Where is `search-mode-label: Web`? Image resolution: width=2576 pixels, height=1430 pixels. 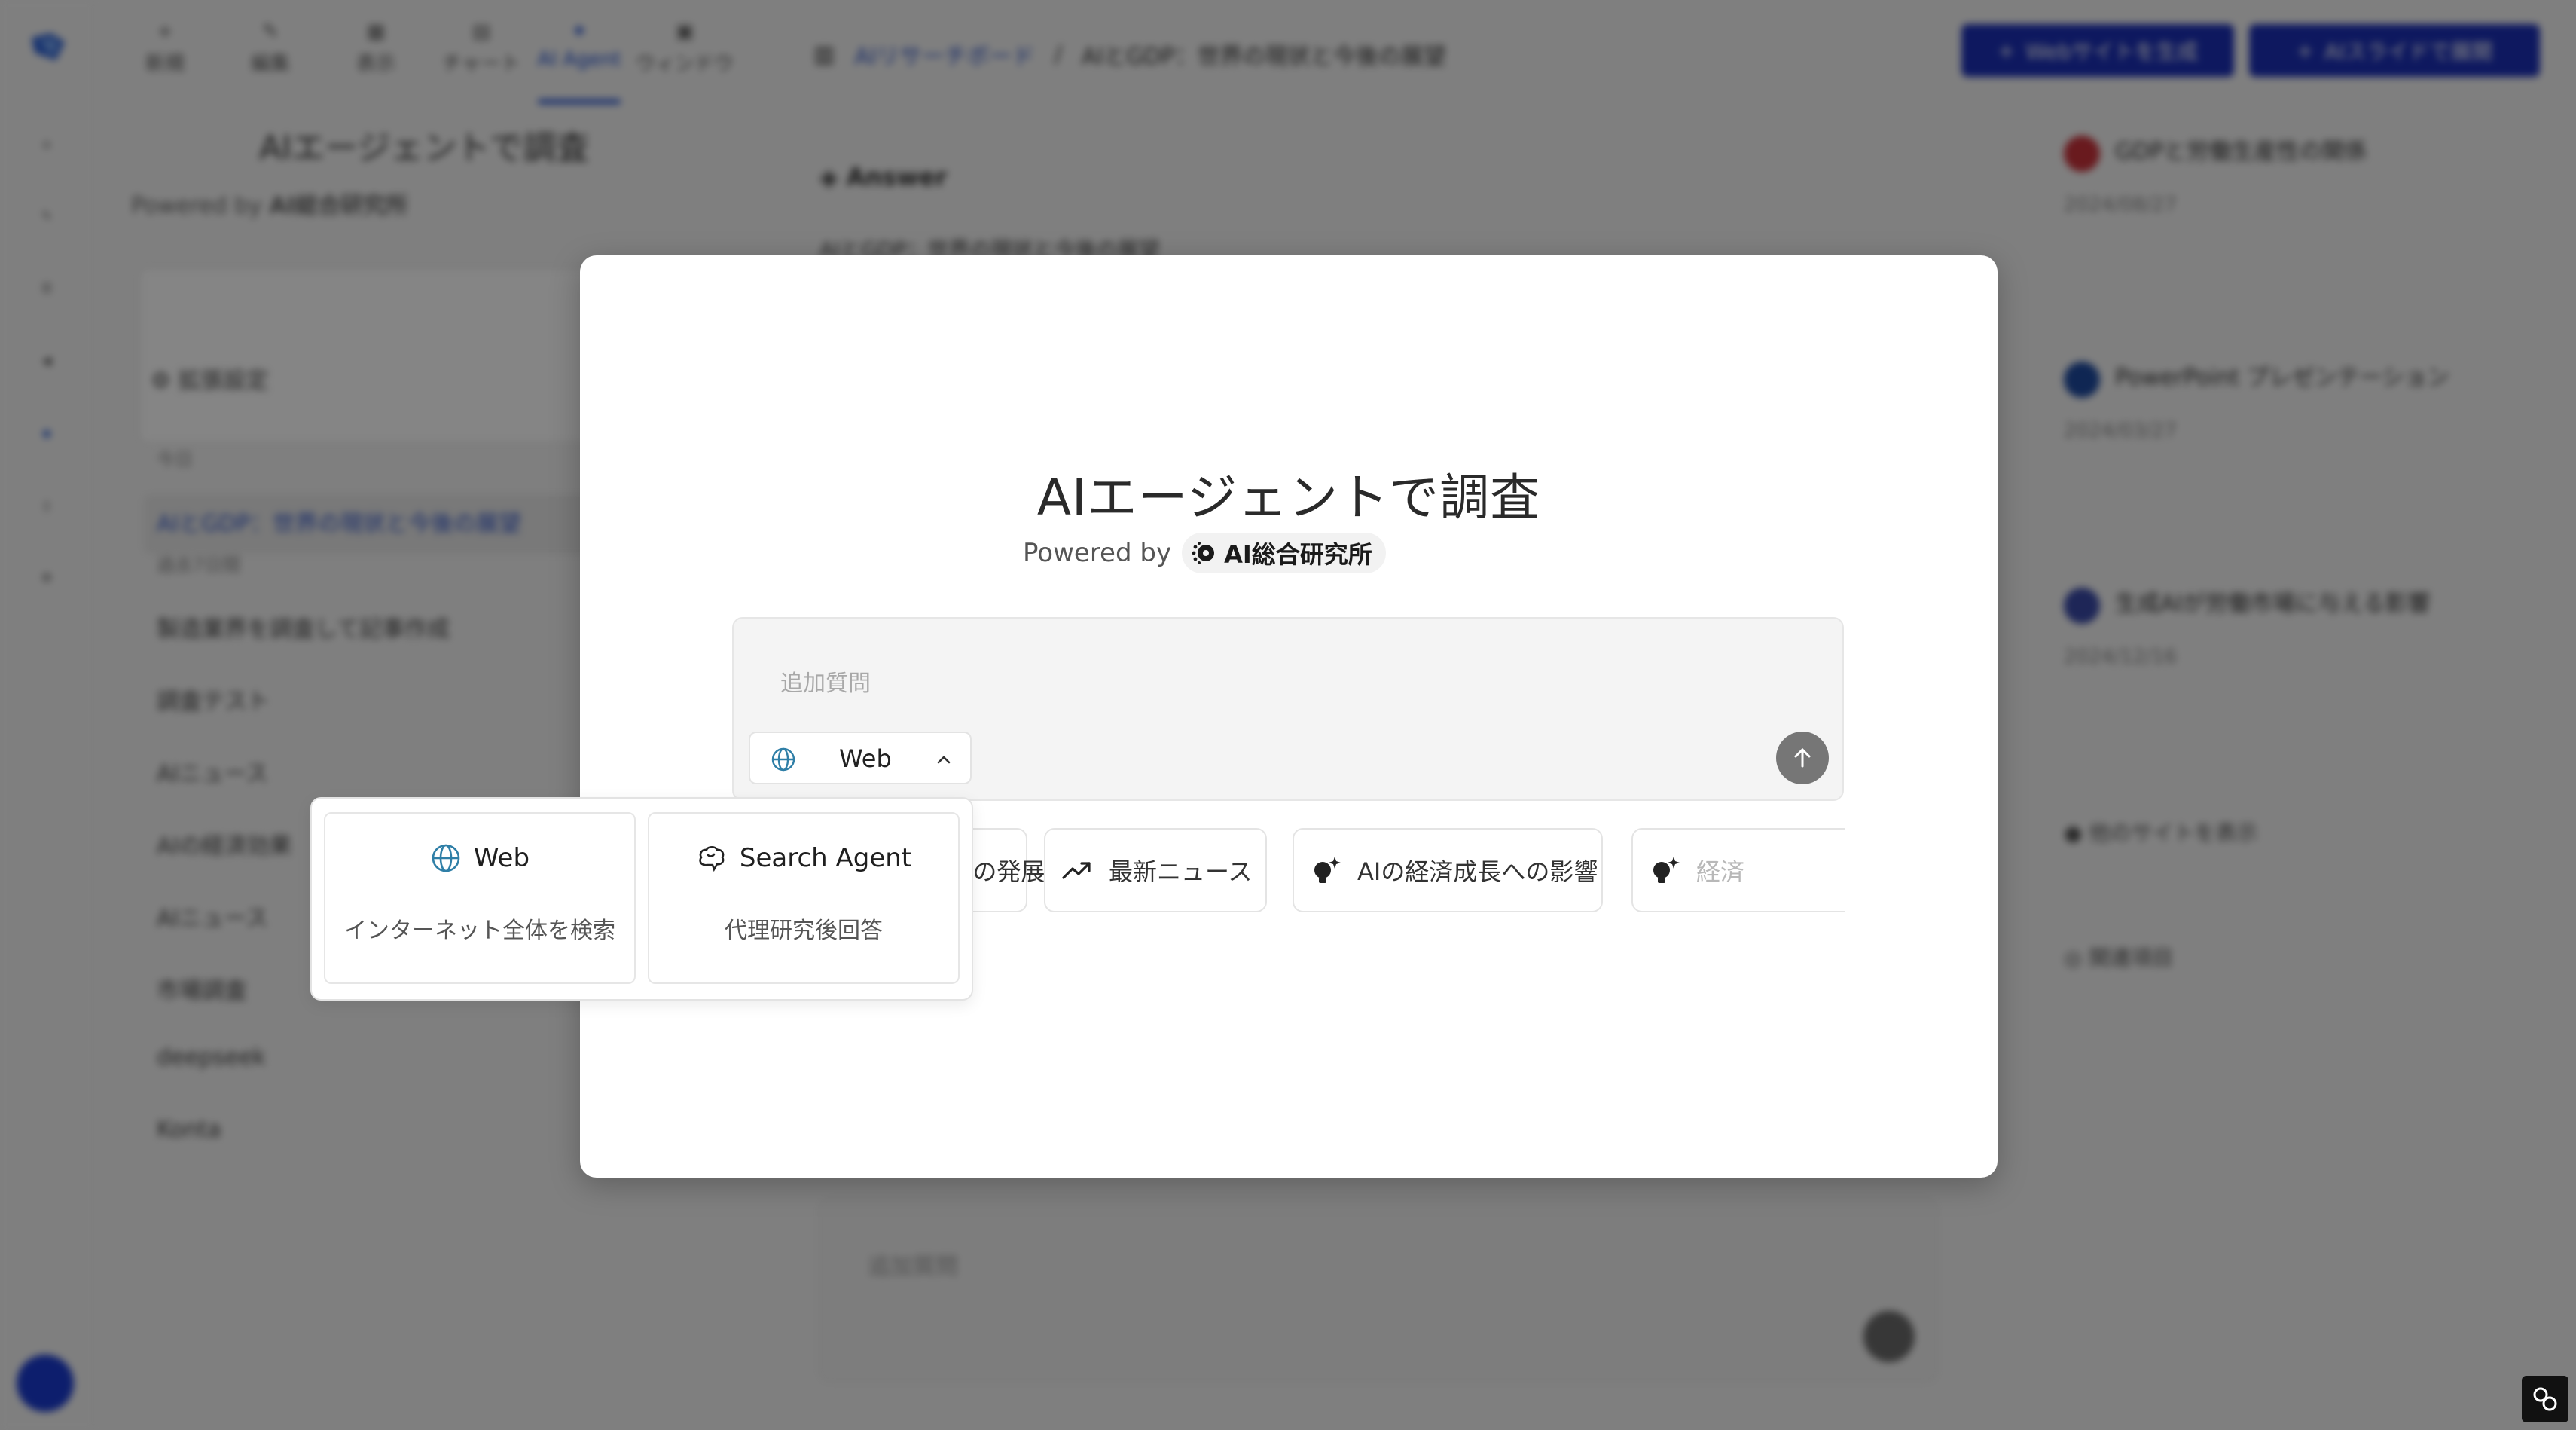
search-mode-label: Web is located at coordinates (866, 759).